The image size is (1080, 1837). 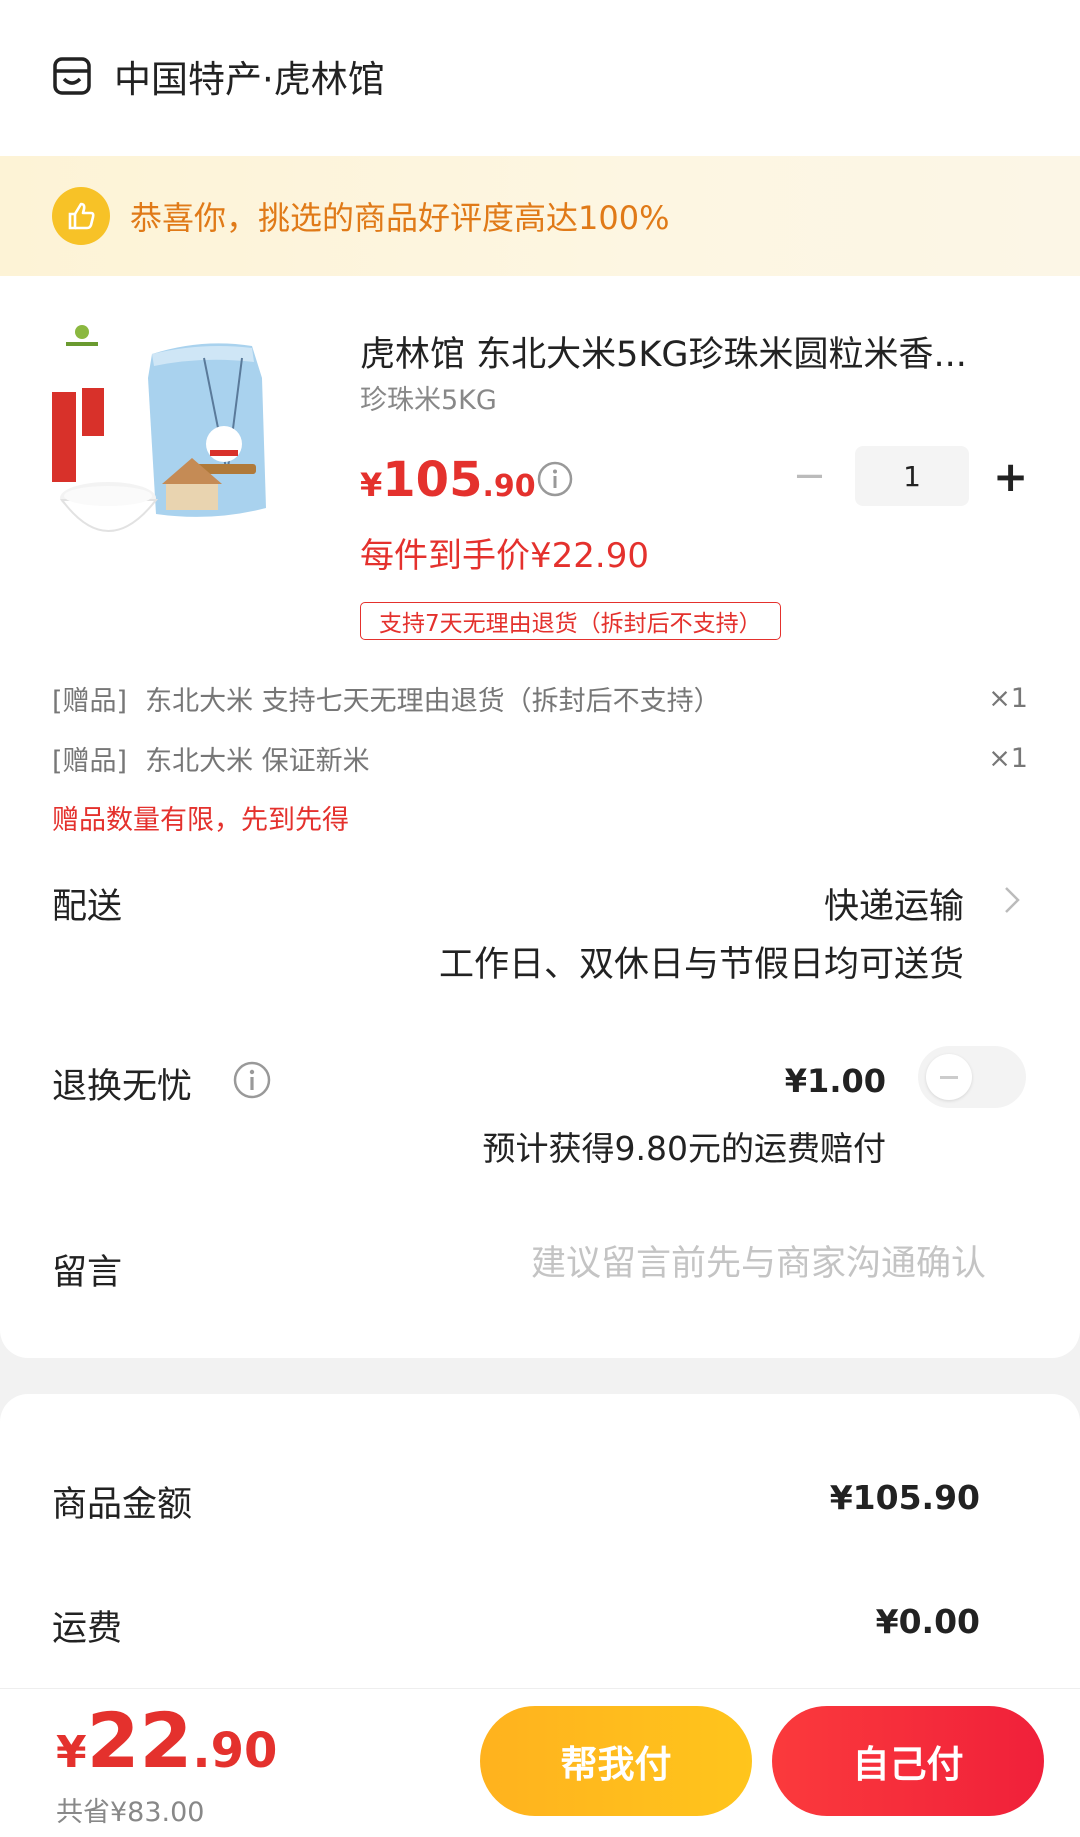 What do you see at coordinates (684, 1148) in the screenshot?
I see `worry-free-note: 预计获得9.80元的运费赔付` at bounding box center [684, 1148].